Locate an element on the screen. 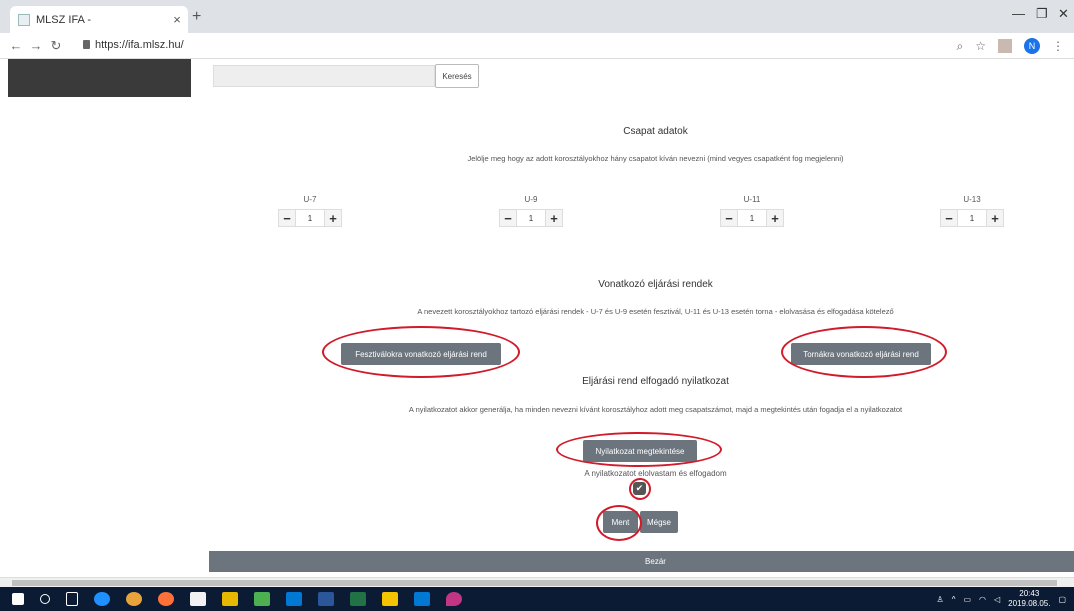 The height and width of the screenshot is (611, 1074). declaration-section-title: Eljárási rend elfogadó nyilatkozat is located at coordinates (655, 381).